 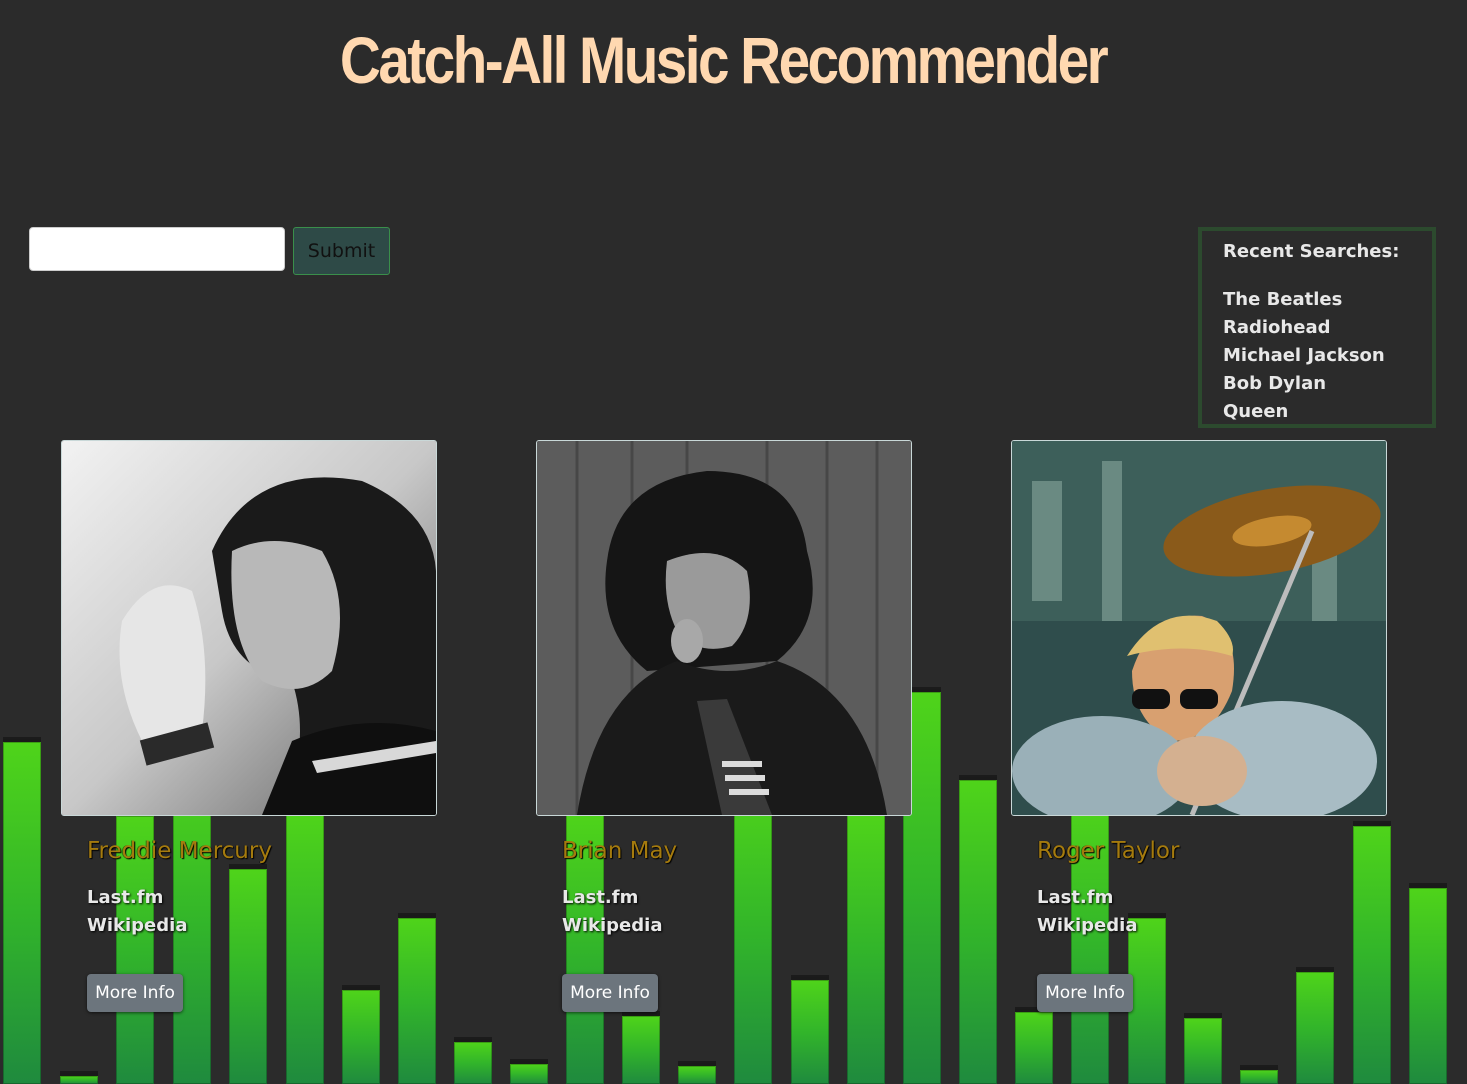 What do you see at coordinates (179, 851) in the screenshot?
I see `artist-name: Freddie Mercury` at bounding box center [179, 851].